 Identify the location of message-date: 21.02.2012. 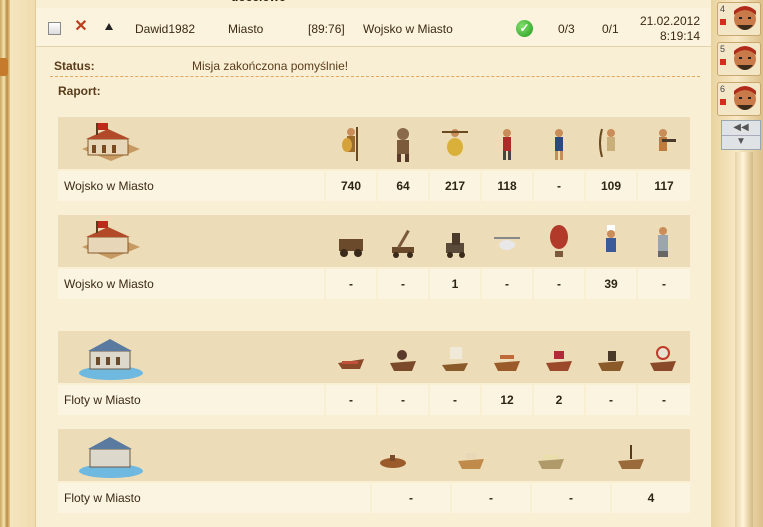
(669, 21).